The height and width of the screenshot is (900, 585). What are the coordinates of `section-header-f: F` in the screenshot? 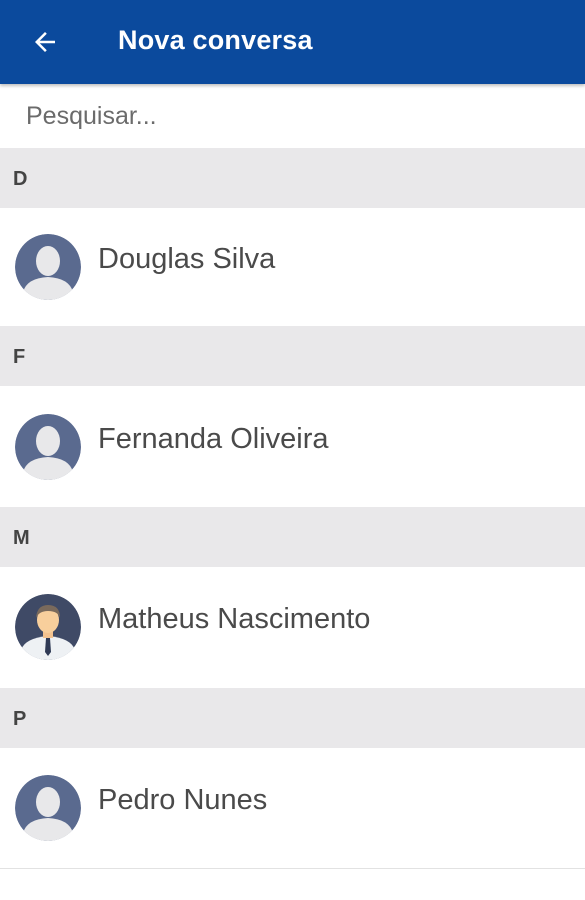 It's located at (292, 356).